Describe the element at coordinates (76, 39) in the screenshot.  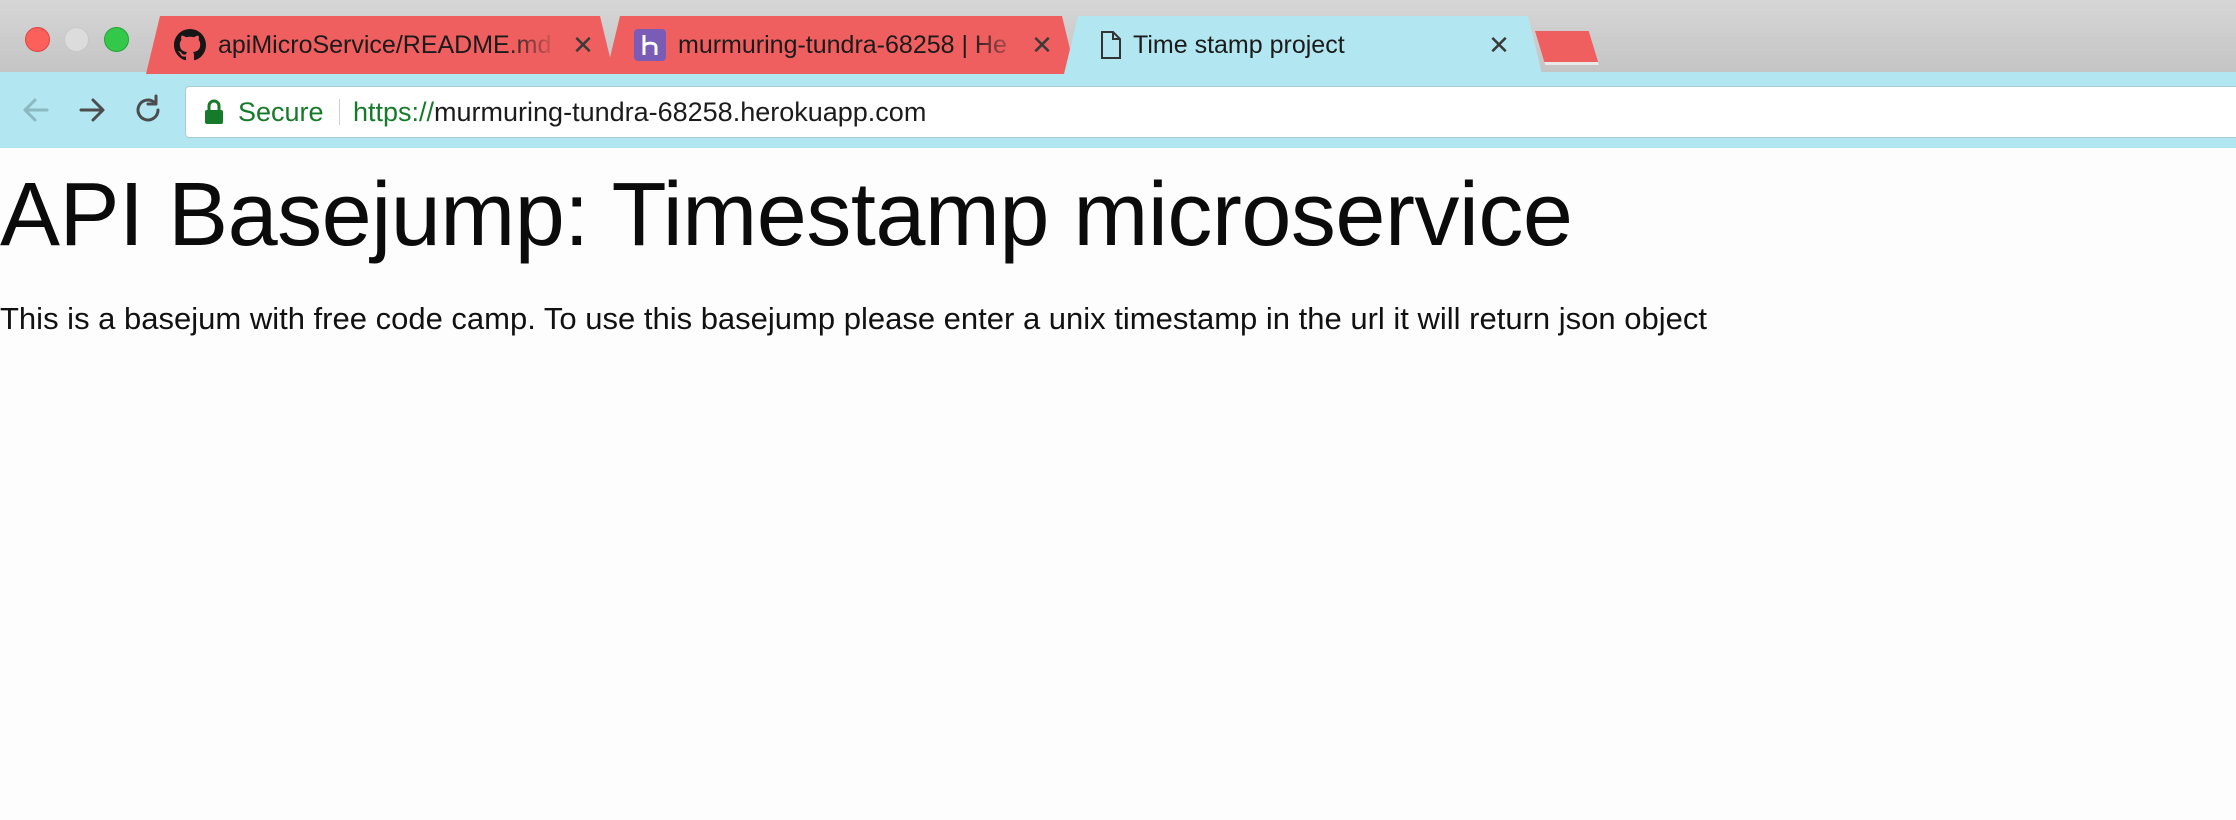
I see `window-minimize-button` at that location.